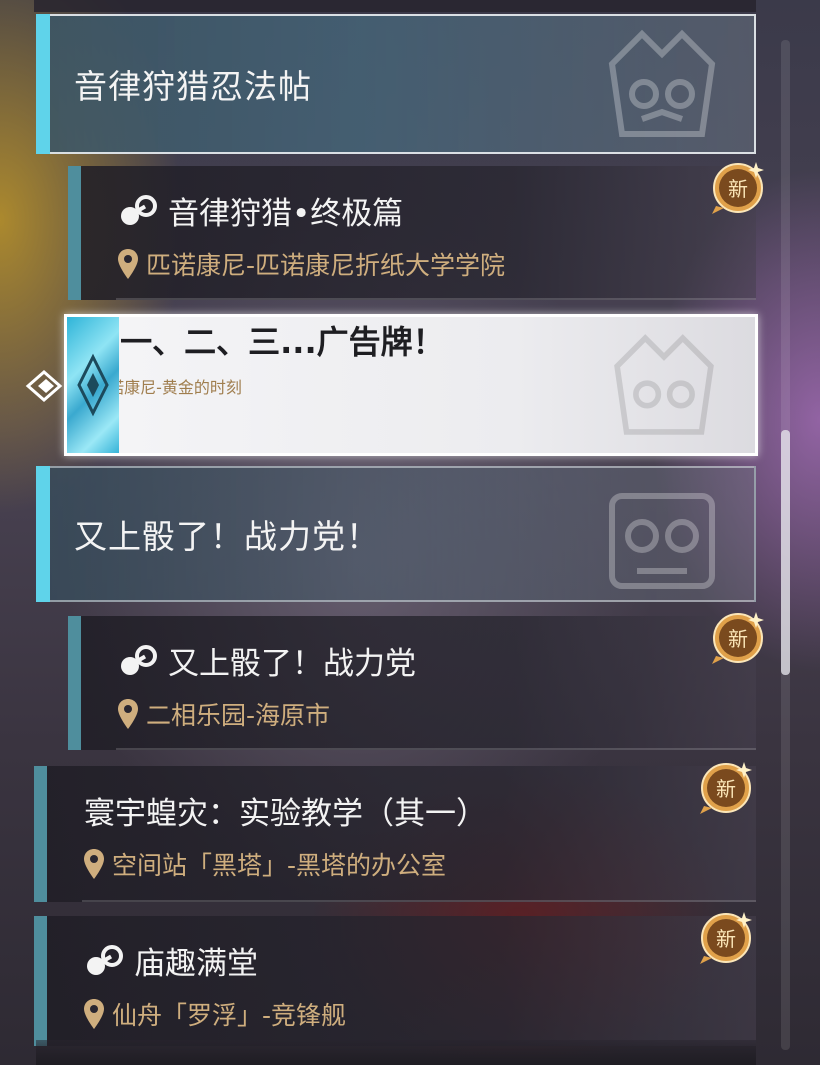 The height and width of the screenshot is (1065, 820). I want to click on diamond-icon, so click(93, 385).